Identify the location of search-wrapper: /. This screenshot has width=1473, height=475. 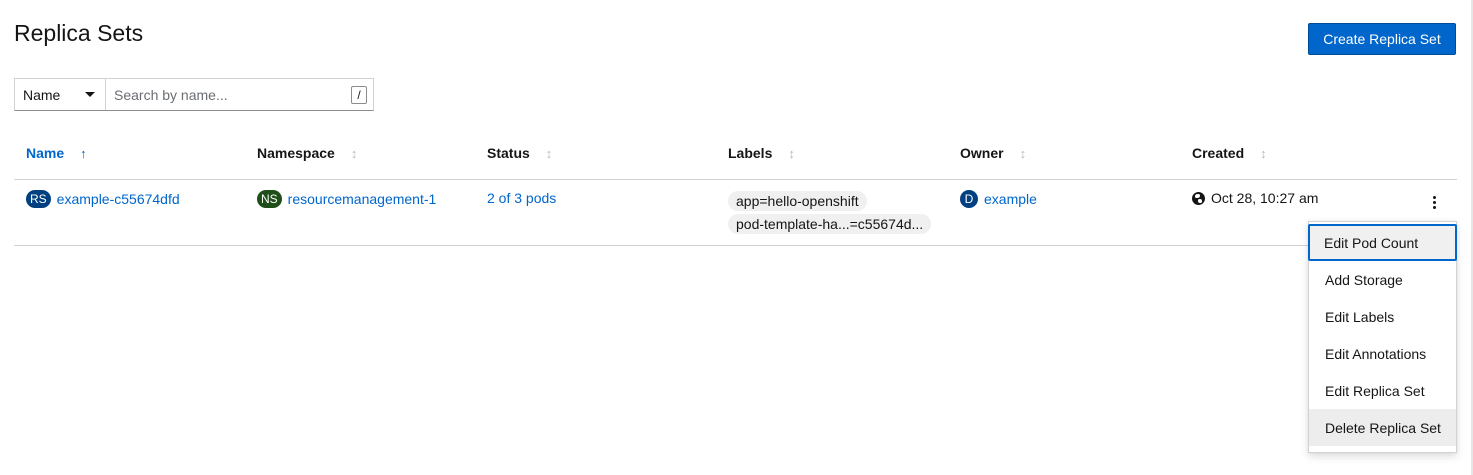
(239, 94).